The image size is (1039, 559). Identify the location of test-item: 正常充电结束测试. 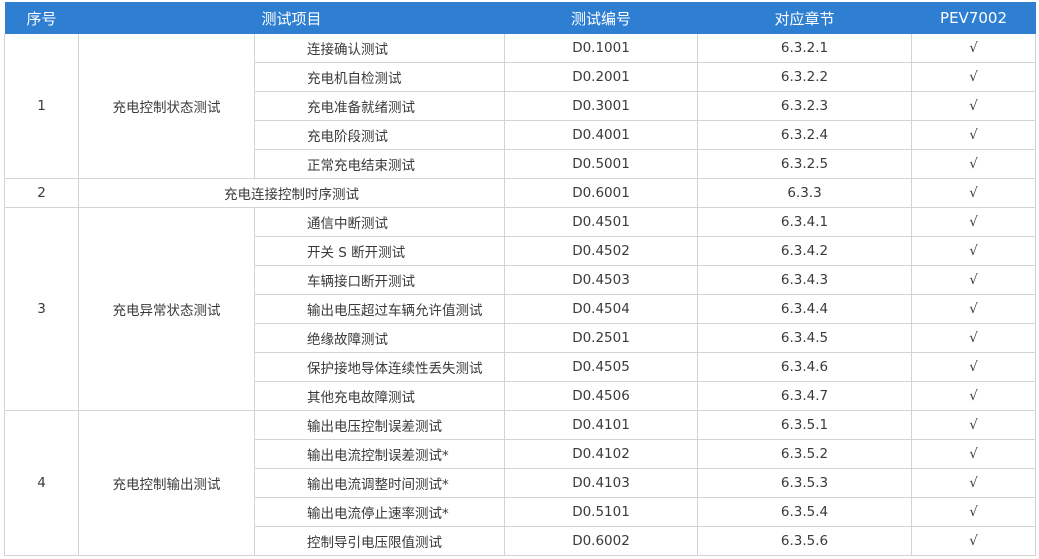
(379, 164).